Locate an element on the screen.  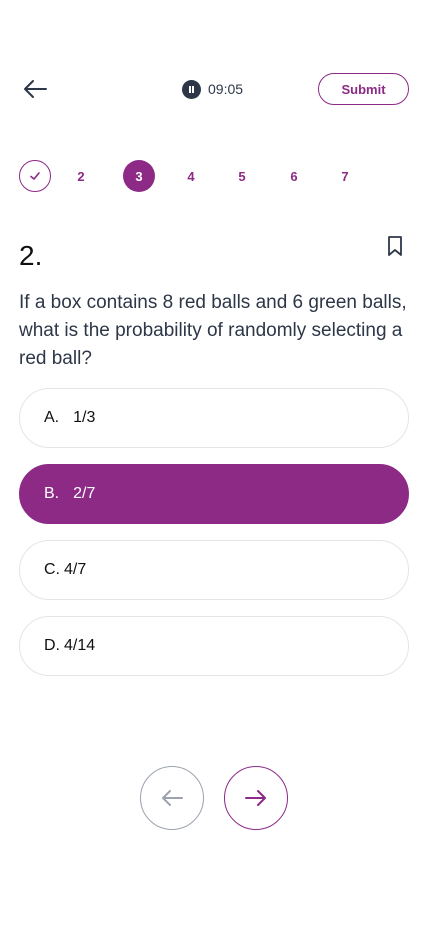
arrow-right-icon is located at coordinates (255, 798).